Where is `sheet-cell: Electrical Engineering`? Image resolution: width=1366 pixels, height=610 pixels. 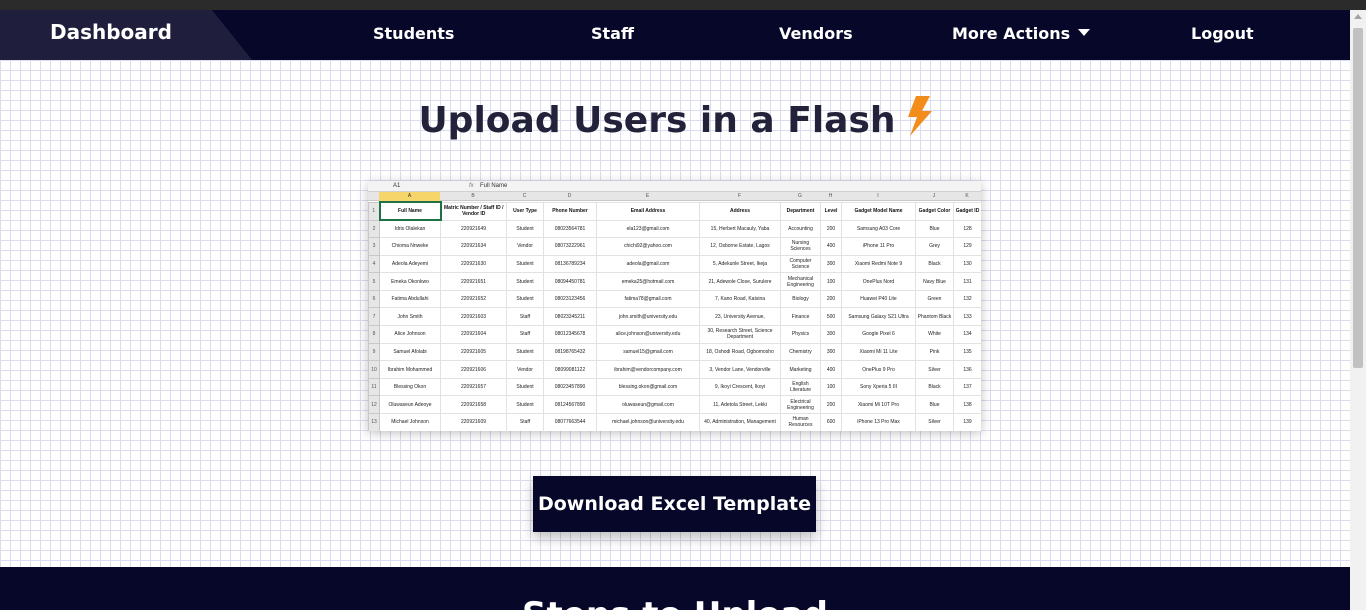
sheet-cell: Electrical Engineering is located at coordinates (800, 405).